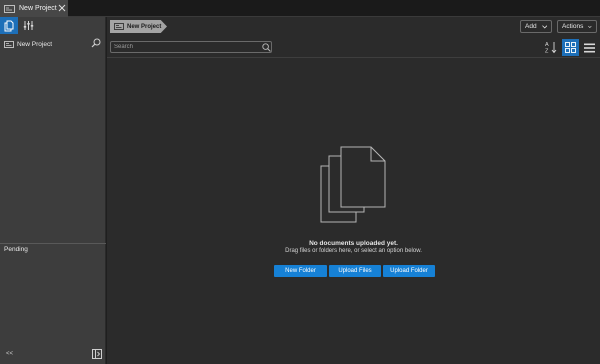 This screenshot has height=364, width=600. I want to click on panel-toggle-icon, so click(97, 354).